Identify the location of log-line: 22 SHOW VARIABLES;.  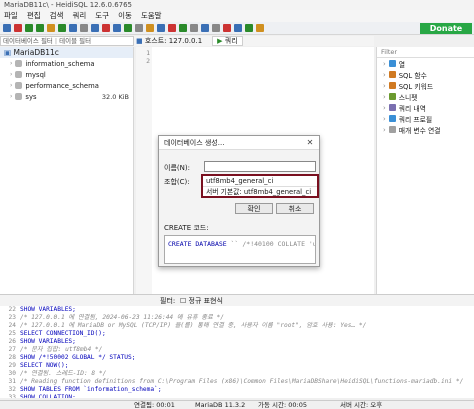
(237, 310).